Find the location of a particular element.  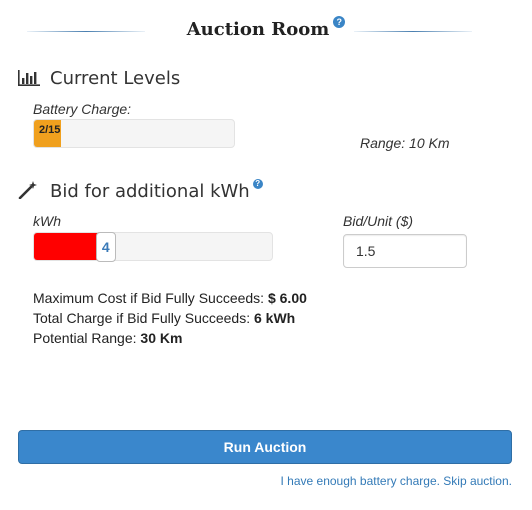

run-auction-button: Run Auction is located at coordinates (265, 447).